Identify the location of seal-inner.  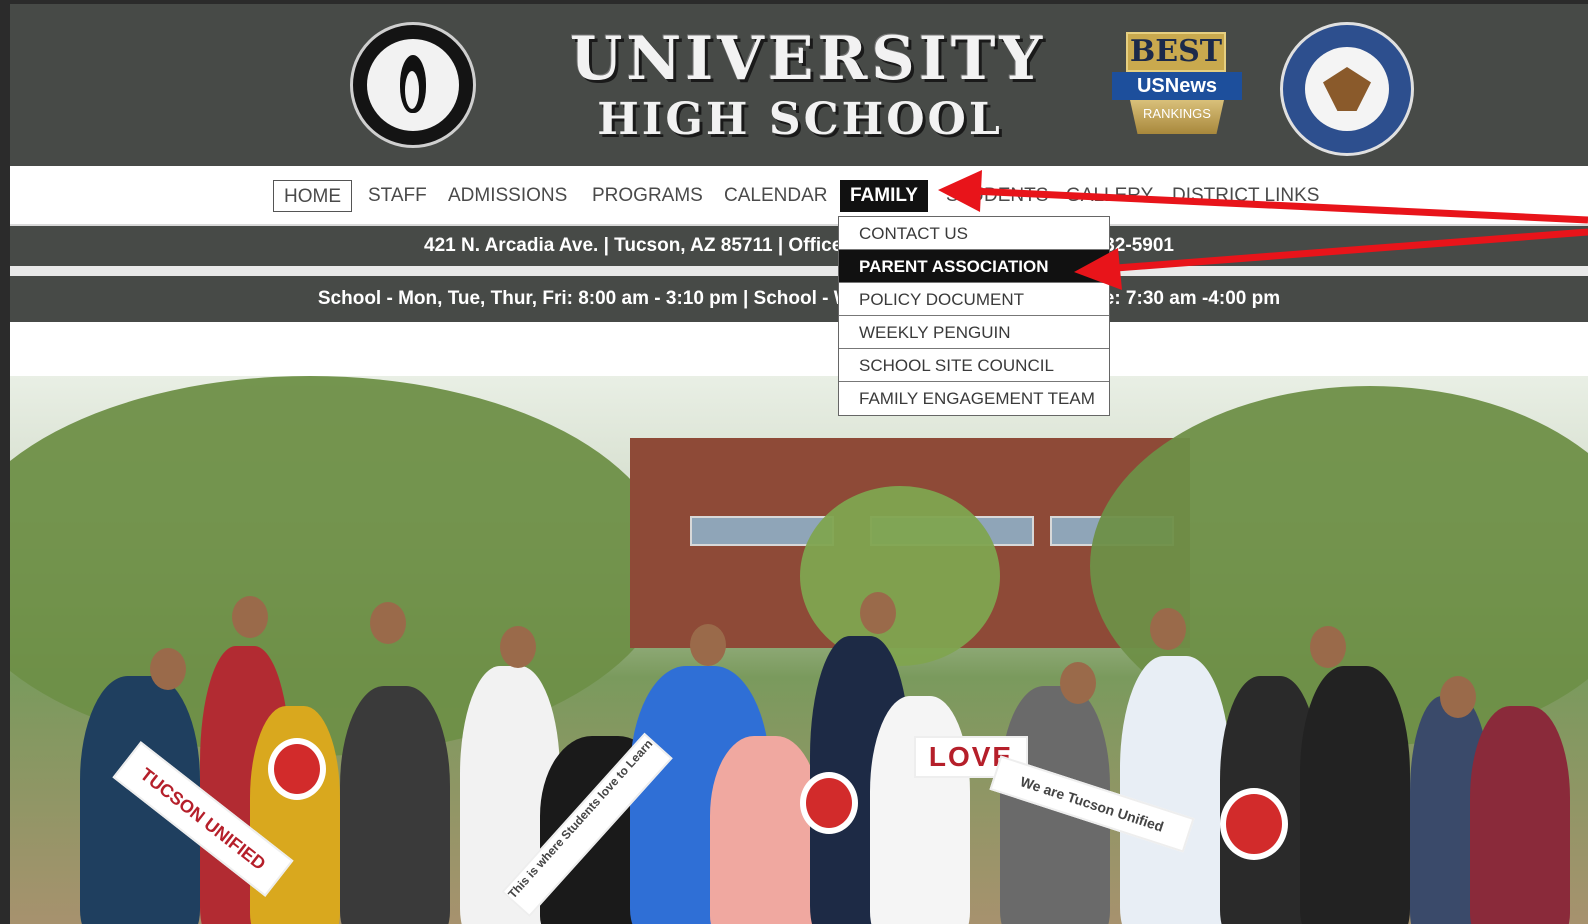
(1347, 89).